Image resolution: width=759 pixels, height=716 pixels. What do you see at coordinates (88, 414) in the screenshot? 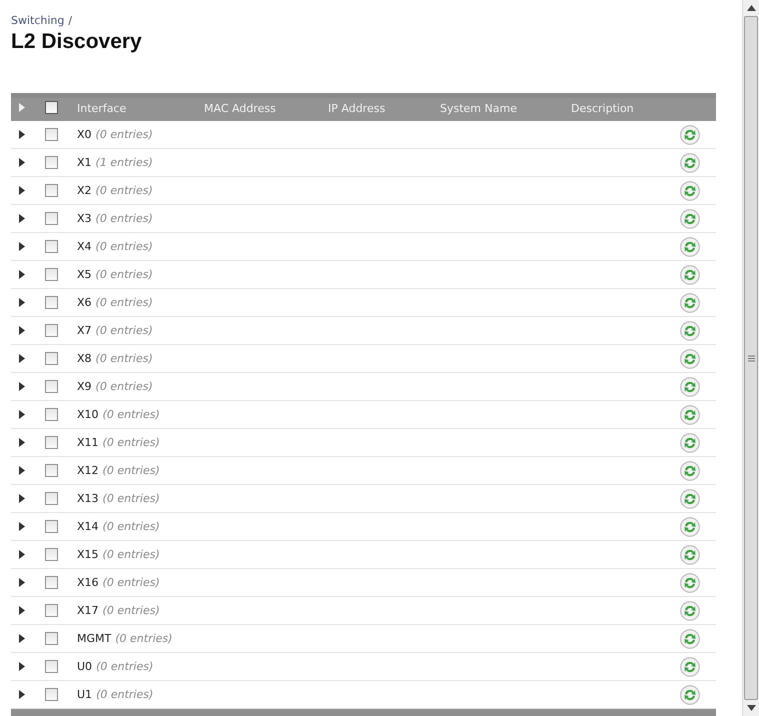
I see `interface-name: X10` at bounding box center [88, 414].